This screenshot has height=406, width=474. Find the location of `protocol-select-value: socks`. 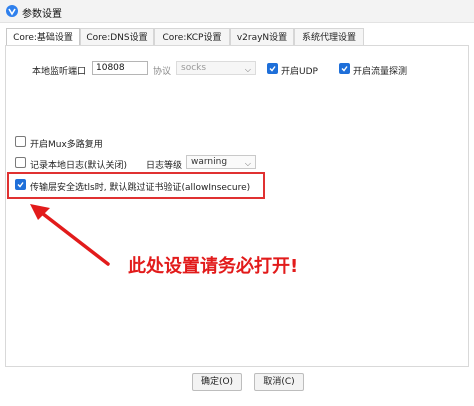

protocol-select-value: socks is located at coordinates (194, 68).